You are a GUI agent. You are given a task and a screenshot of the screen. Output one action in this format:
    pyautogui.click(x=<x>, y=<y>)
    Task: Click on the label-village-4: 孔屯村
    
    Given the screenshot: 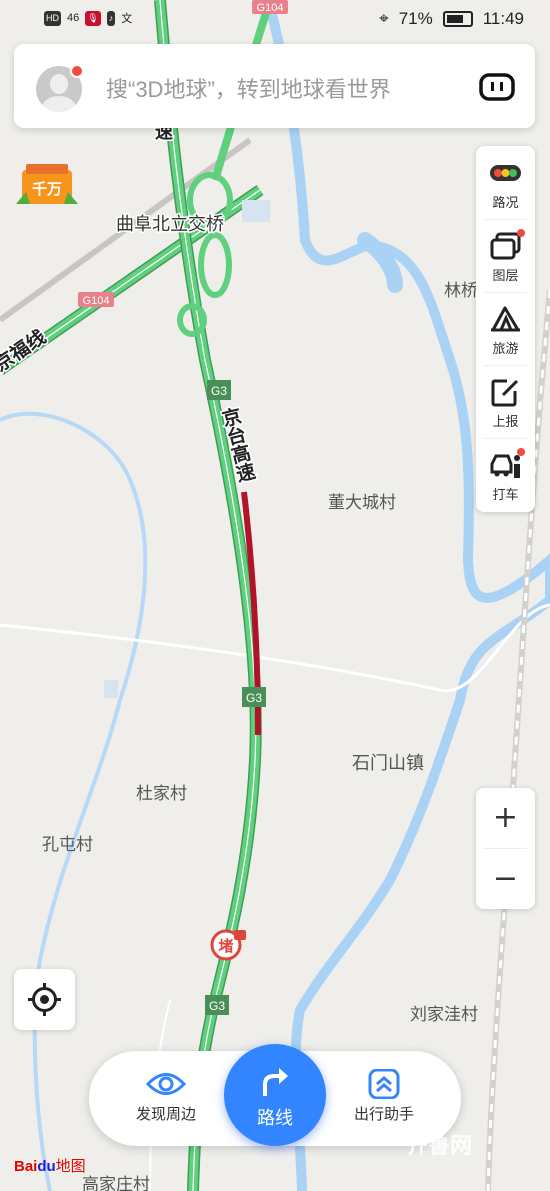 What is the action you would take?
    pyautogui.click(x=67, y=845)
    